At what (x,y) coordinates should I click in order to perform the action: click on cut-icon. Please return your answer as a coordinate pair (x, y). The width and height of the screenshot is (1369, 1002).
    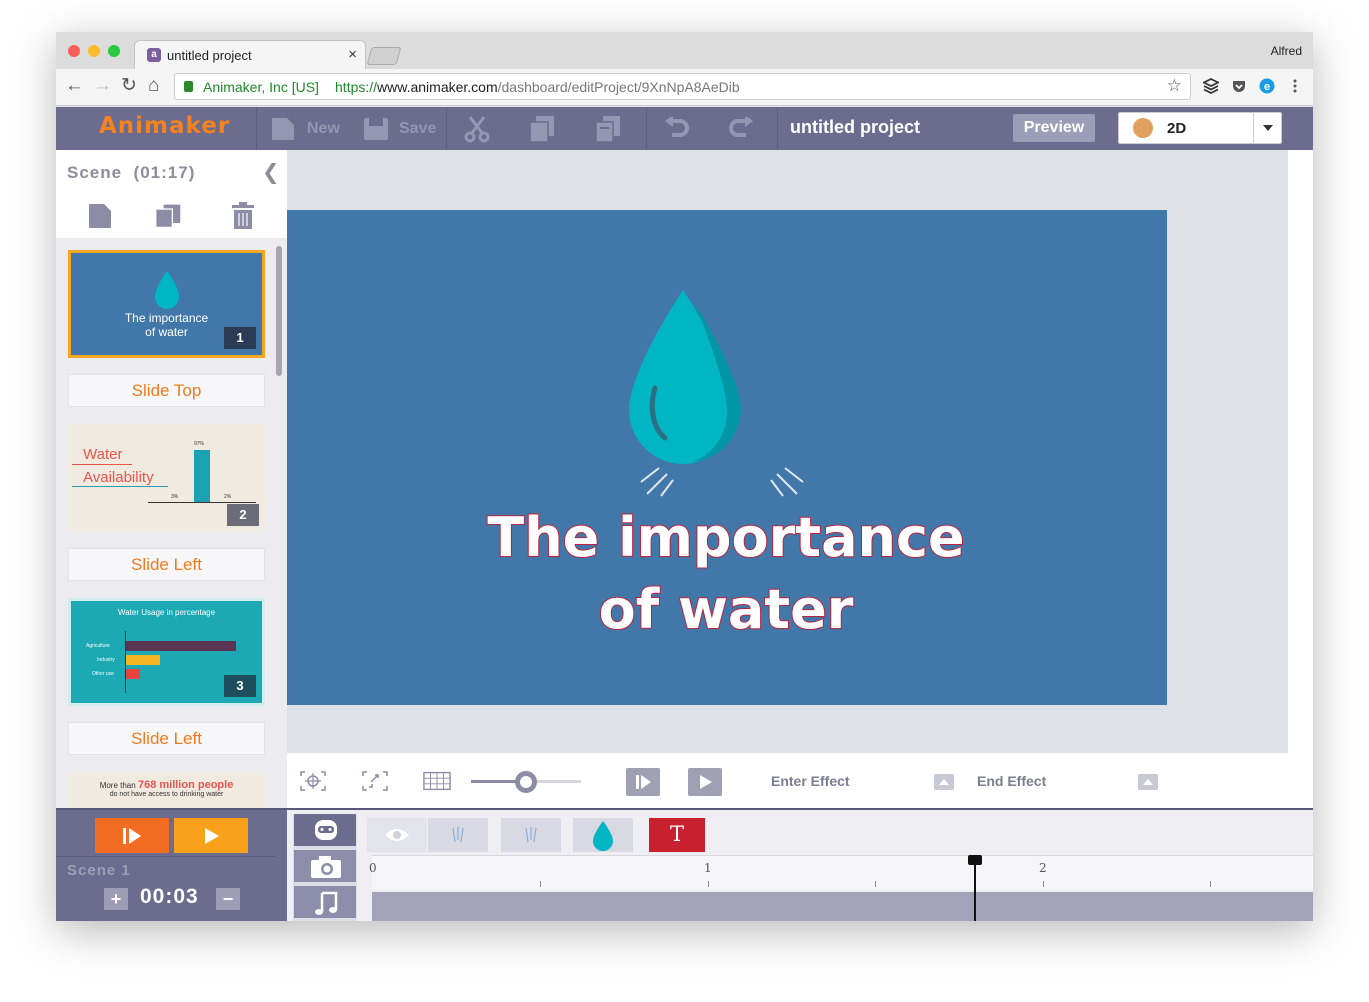
    Looking at the image, I should click on (477, 129).